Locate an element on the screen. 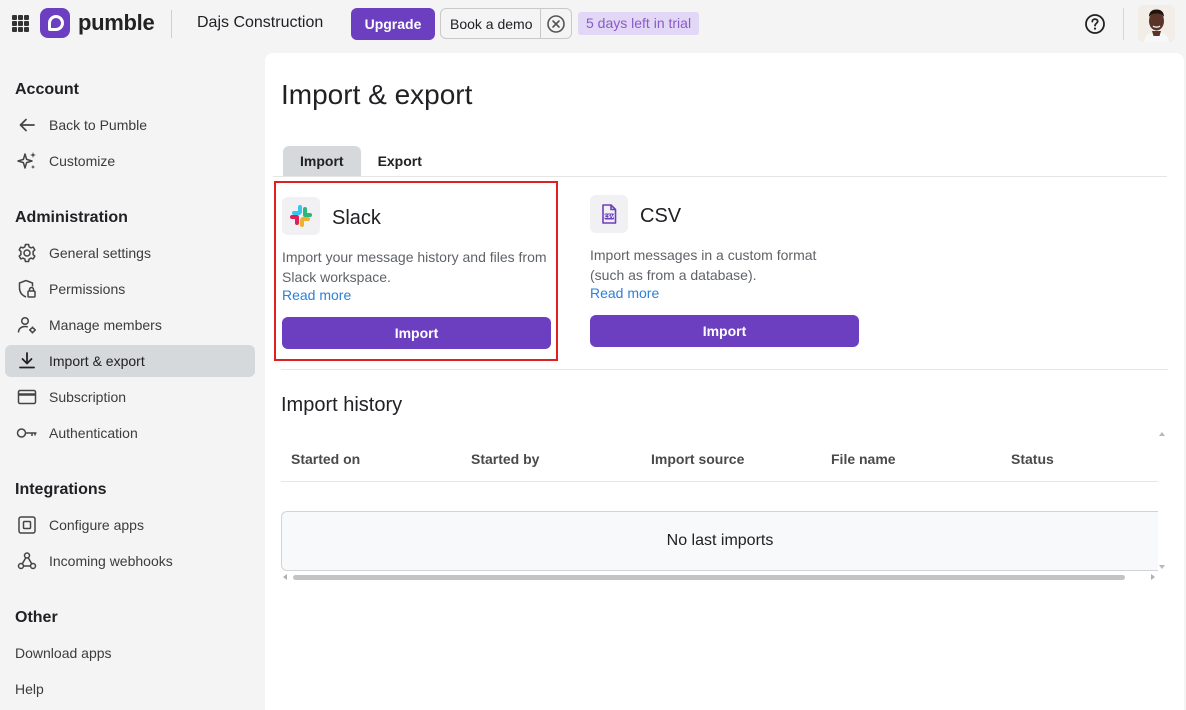  import-history-title: Import history is located at coordinates (342, 405).